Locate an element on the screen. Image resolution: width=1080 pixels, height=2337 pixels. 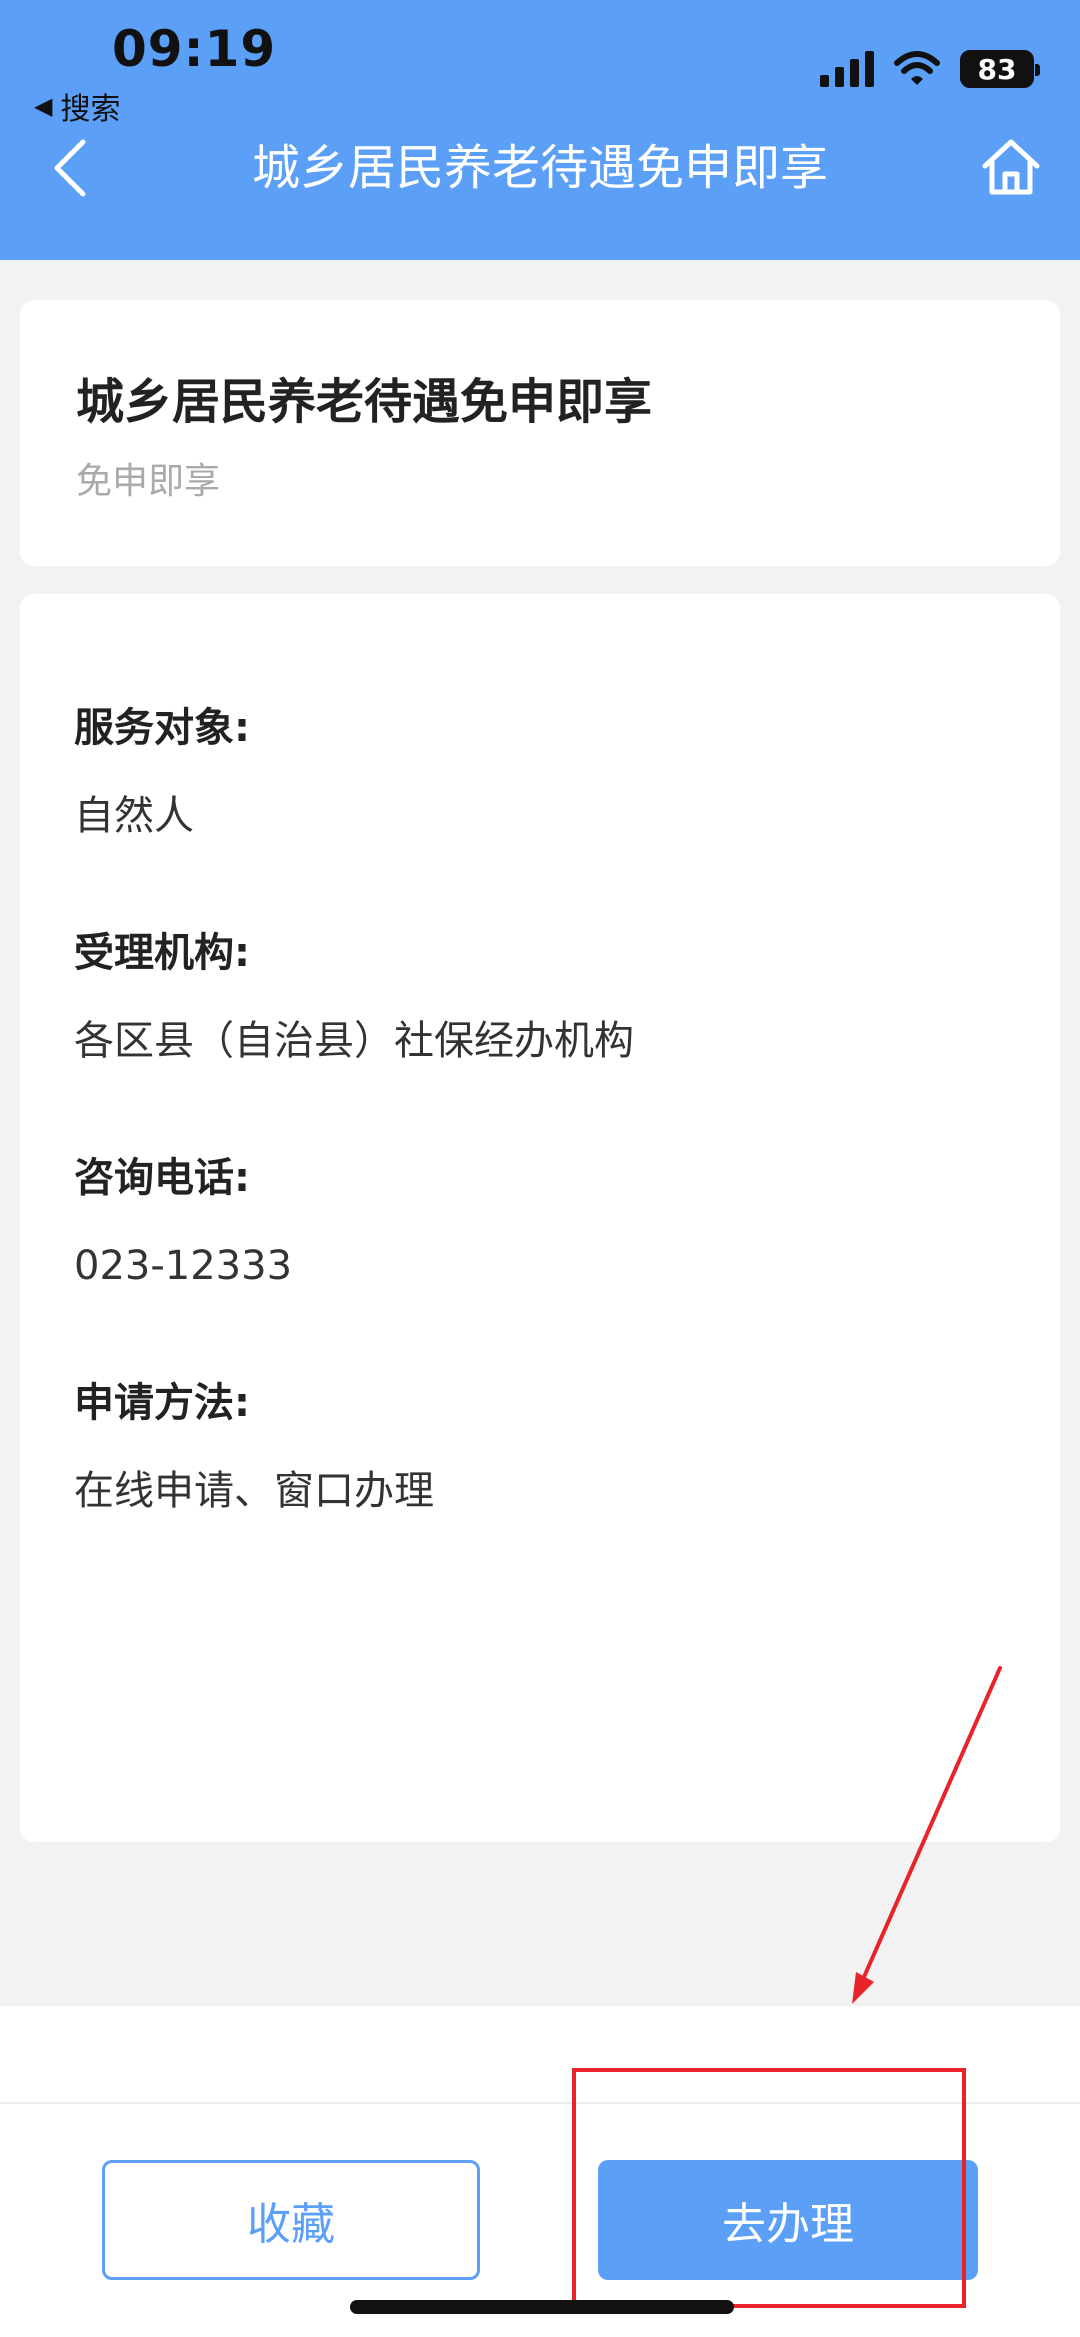
divider is located at coordinates (540, 2103).